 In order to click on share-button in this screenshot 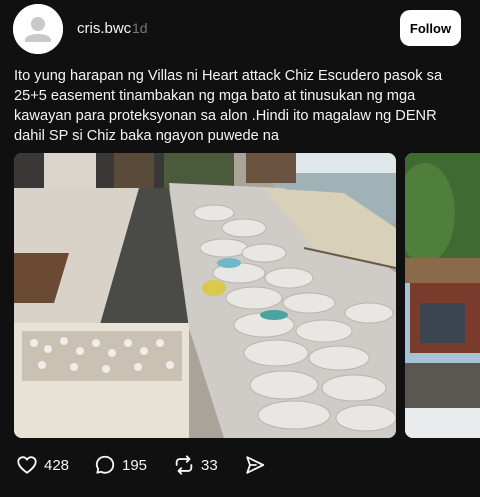, I will do `click(255, 465)`.